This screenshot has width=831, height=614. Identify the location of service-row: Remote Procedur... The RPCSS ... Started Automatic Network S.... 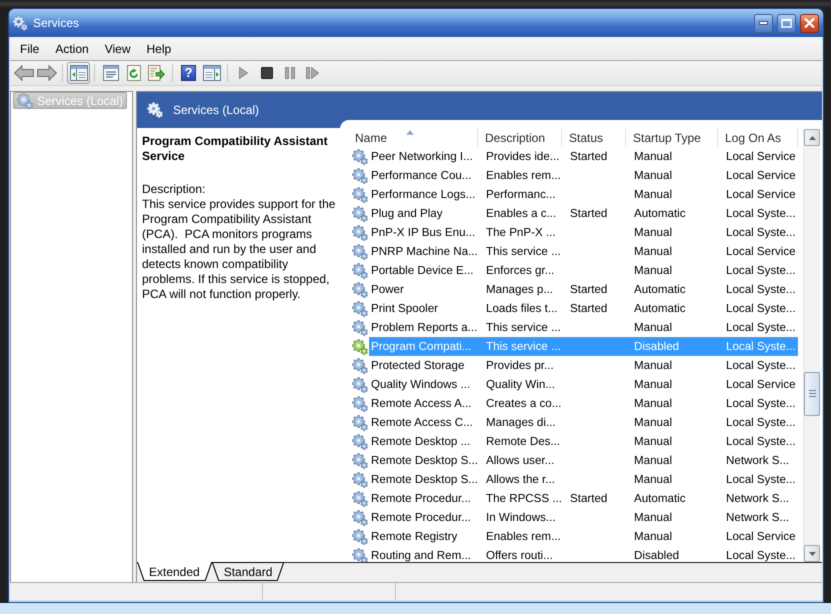
(583, 498).